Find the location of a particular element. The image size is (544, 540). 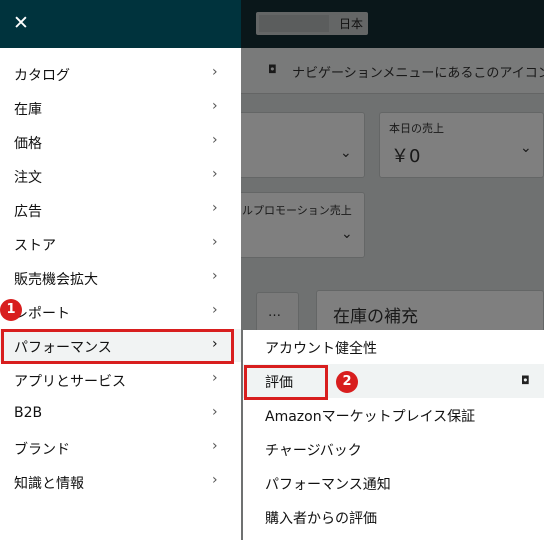

step-badge-1: 1 is located at coordinates (11, 310).